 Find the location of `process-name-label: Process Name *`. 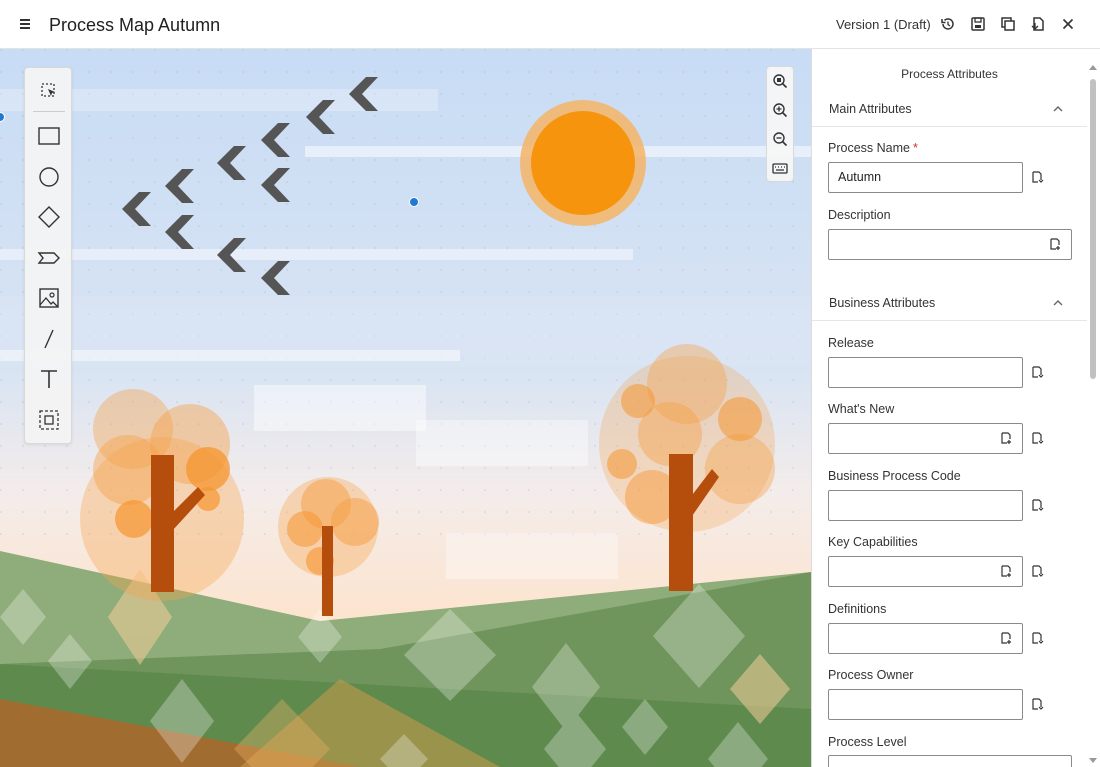

process-name-label: Process Name * is located at coordinates (873, 148).